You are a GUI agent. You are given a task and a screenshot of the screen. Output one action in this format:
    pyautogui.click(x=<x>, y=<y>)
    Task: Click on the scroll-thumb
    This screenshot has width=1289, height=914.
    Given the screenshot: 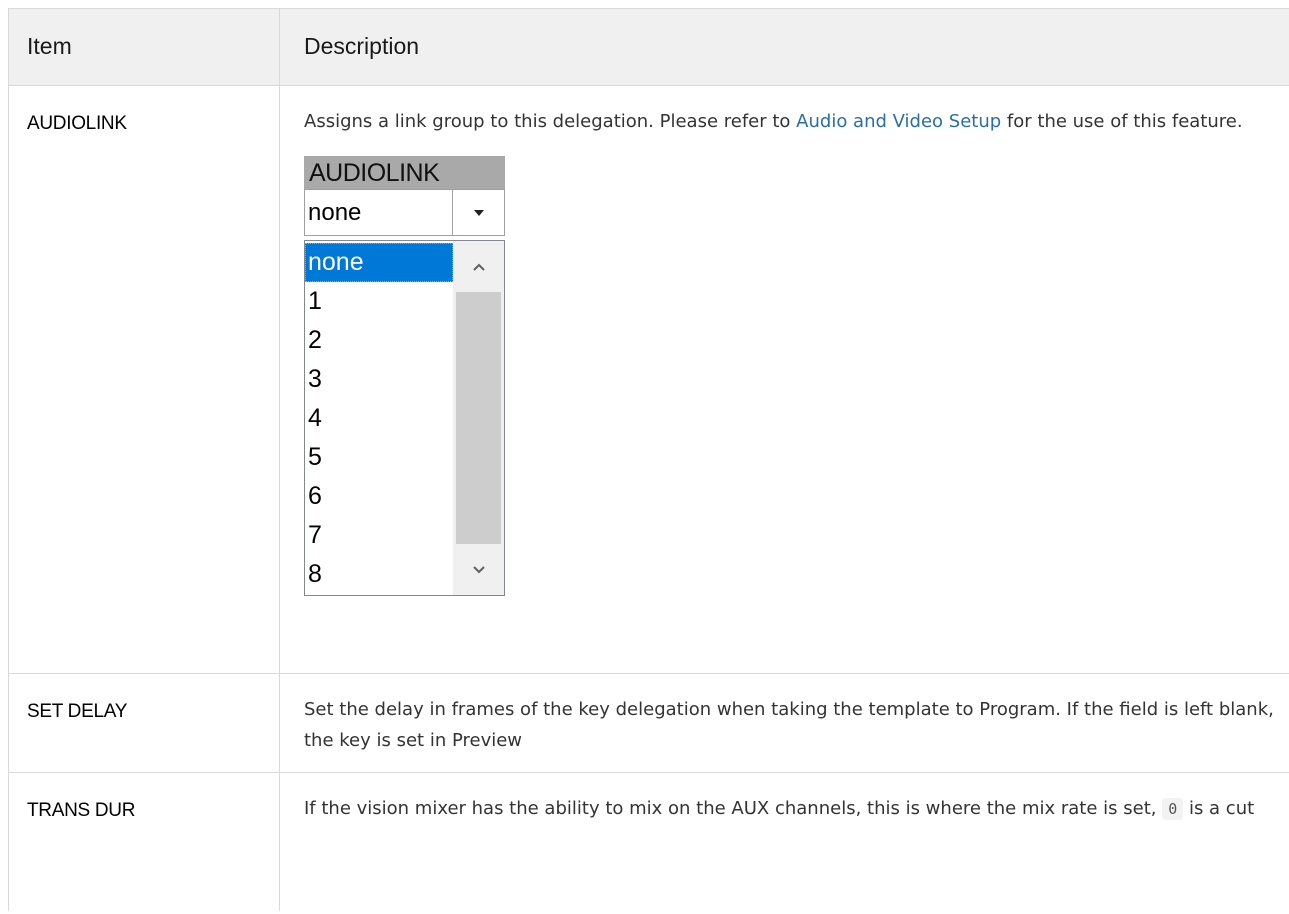 What is the action you would take?
    pyautogui.click(x=478, y=418)
    